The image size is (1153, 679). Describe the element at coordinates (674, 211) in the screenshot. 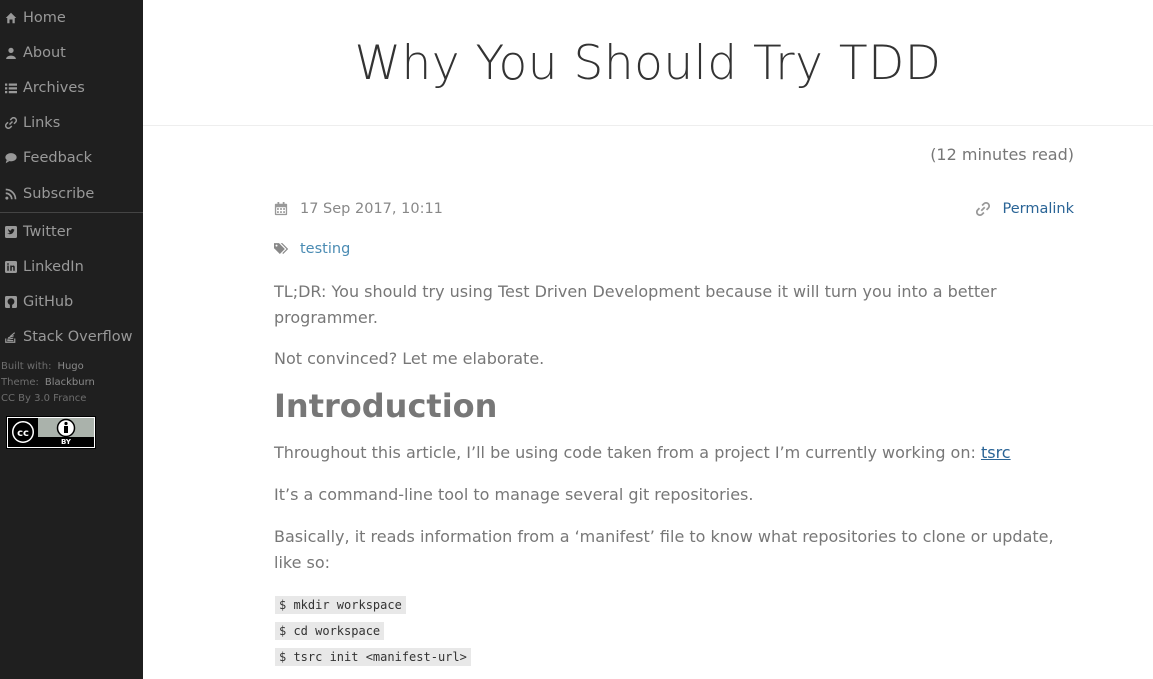

I see `post-meta: 17 Sep 2017, 10:11 Permalink` at that location.